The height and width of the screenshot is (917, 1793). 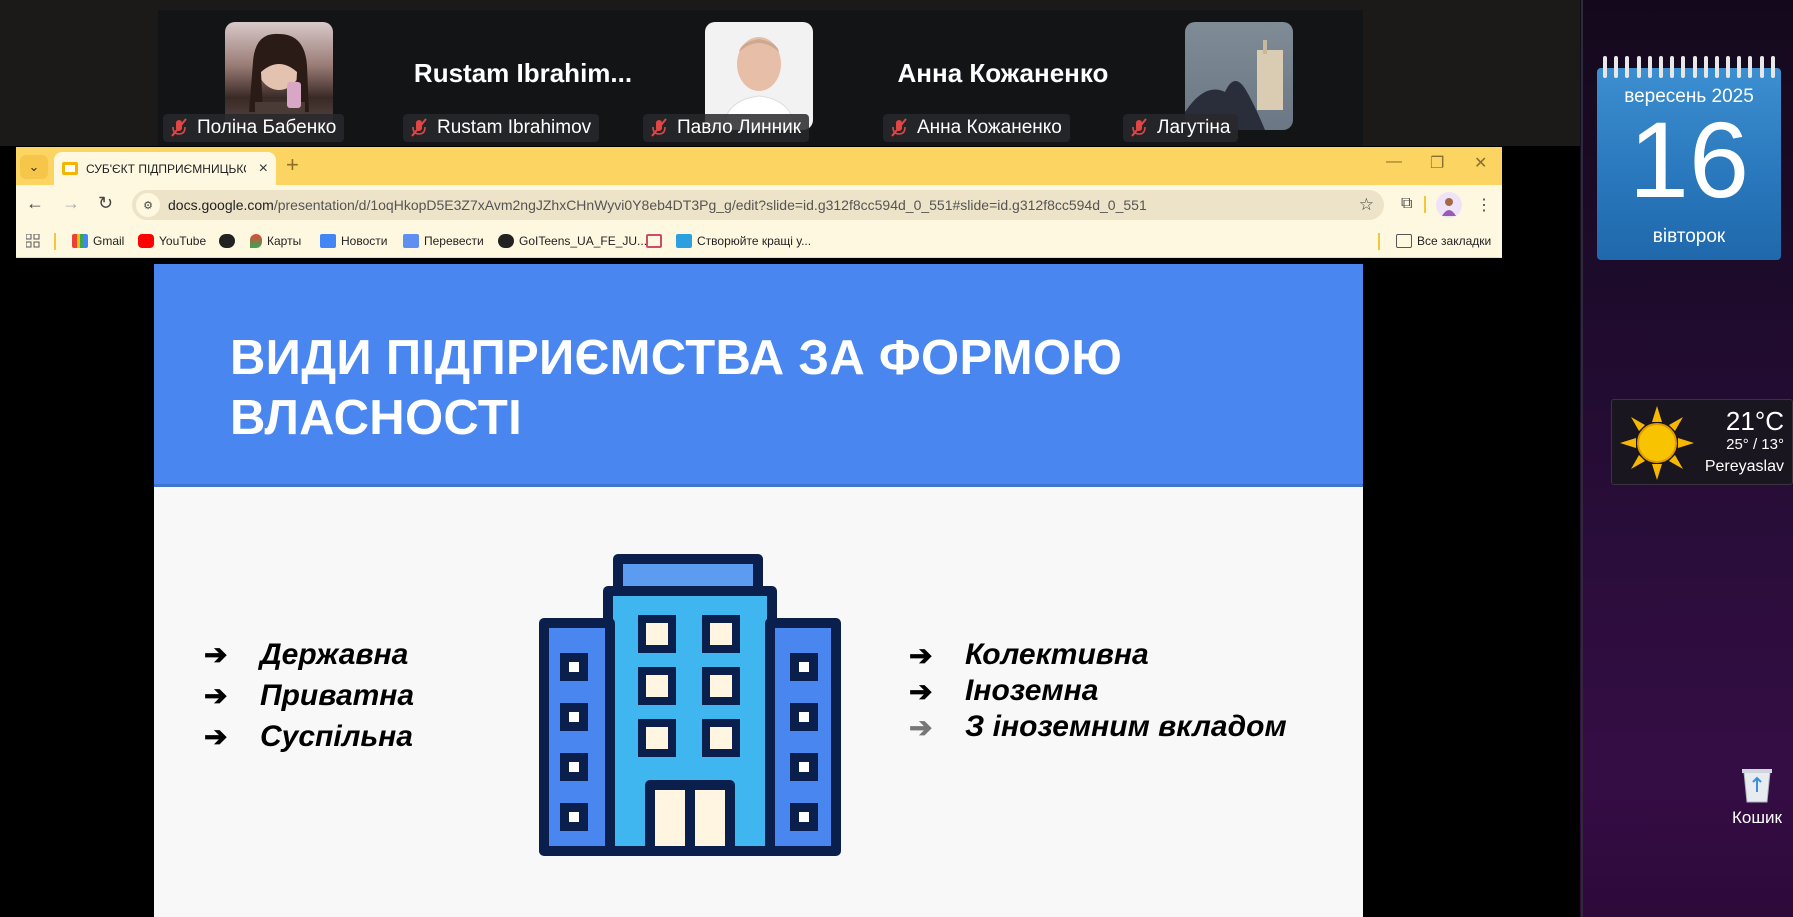 I want to click on participant-tile: Павло Линник, so click(x=758, y=78).